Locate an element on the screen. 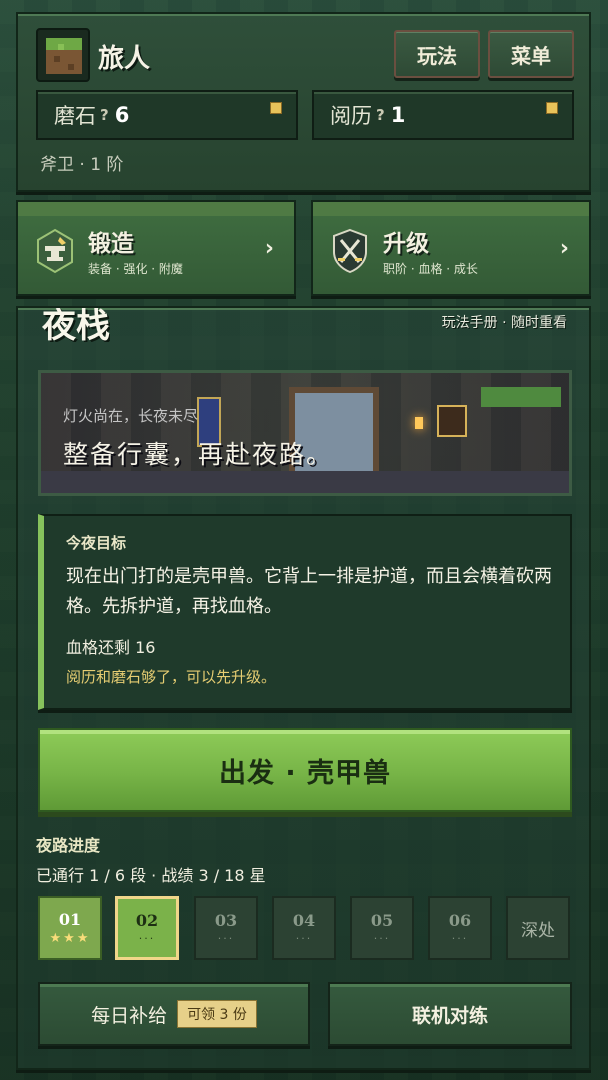 Image resolution: width=608 pixels, height=1080 pixels. forge-title: 锻造 is located at coordinates (111, 244).